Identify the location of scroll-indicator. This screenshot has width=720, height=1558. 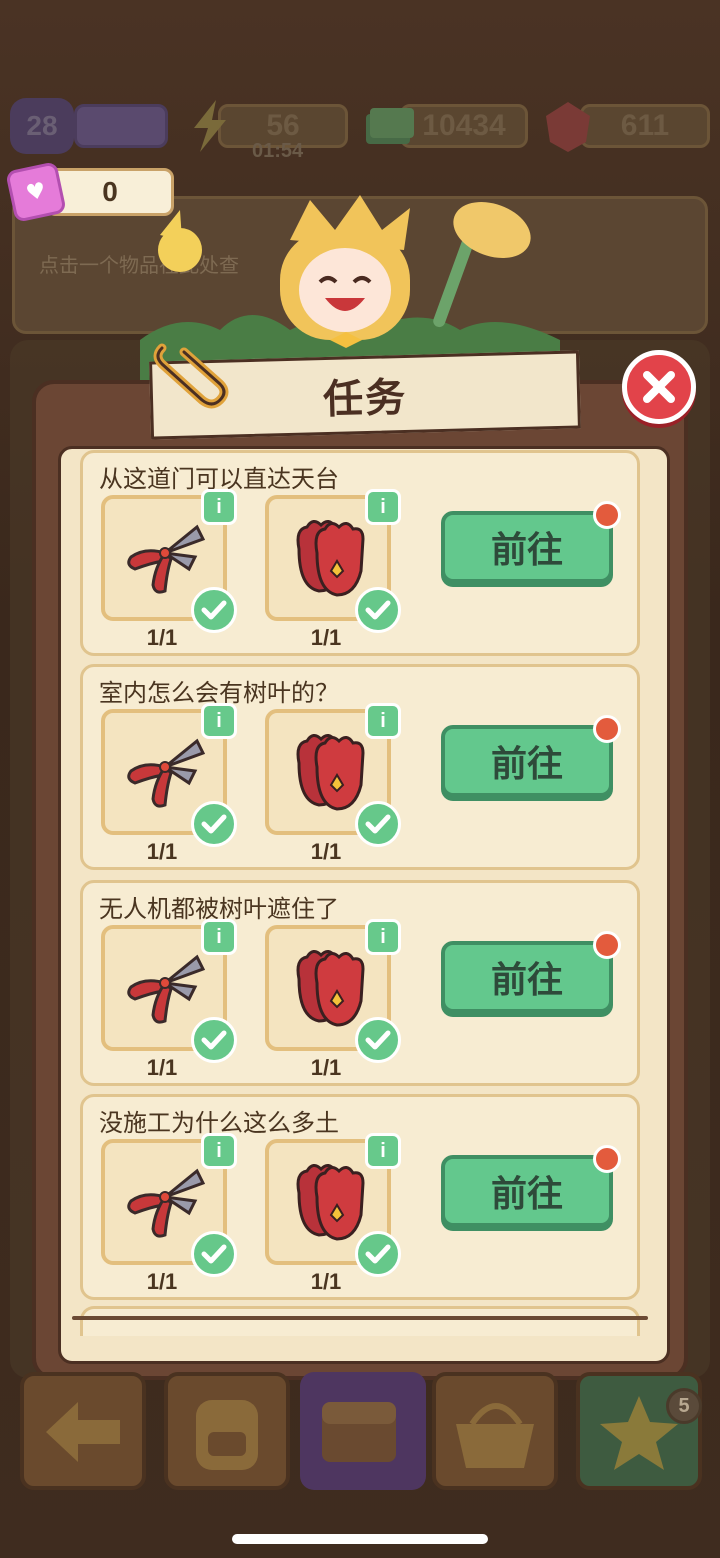
(360, 1318).